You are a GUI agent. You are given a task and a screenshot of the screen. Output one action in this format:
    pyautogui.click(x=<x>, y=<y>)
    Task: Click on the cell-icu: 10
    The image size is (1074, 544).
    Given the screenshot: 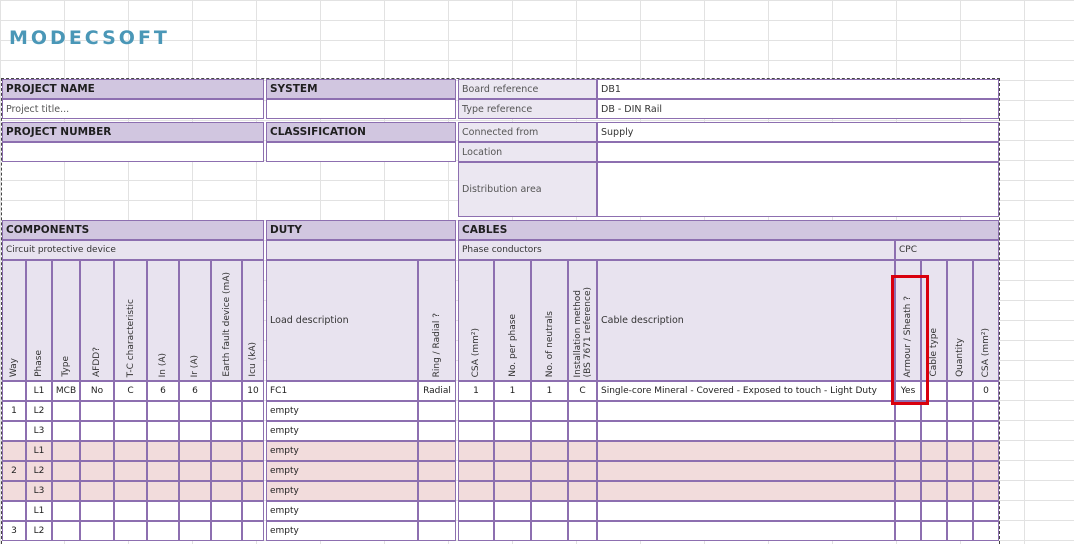 What is the action you would take?
    pyautogui.click(x=253, y=391)
    